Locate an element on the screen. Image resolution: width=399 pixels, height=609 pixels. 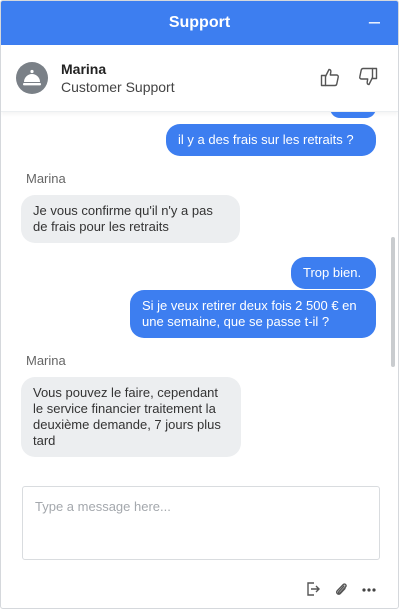
thumbs-down-icon is located at coordinates (368, 76).